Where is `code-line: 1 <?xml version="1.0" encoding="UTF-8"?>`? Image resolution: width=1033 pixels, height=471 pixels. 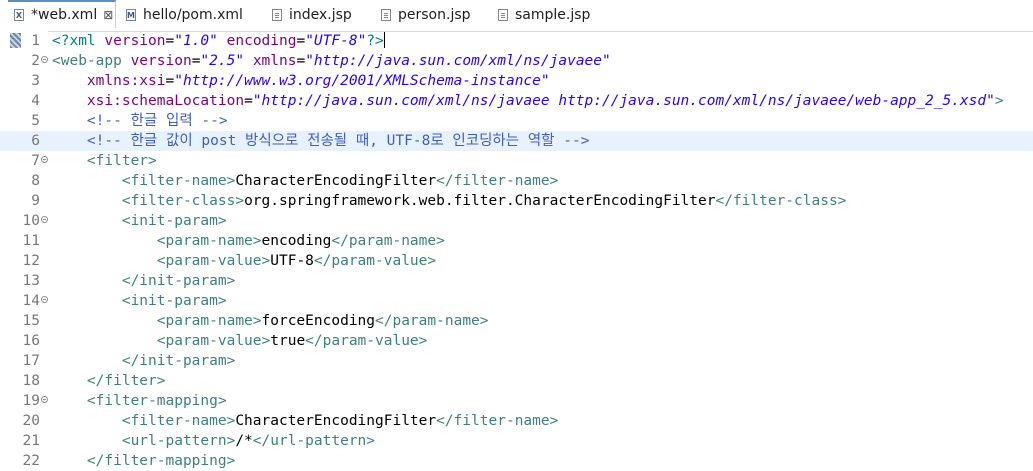
code-line: 1 <?xml version="1.0" encoding="UTF-8"?> is located at coordinates (516, 41).